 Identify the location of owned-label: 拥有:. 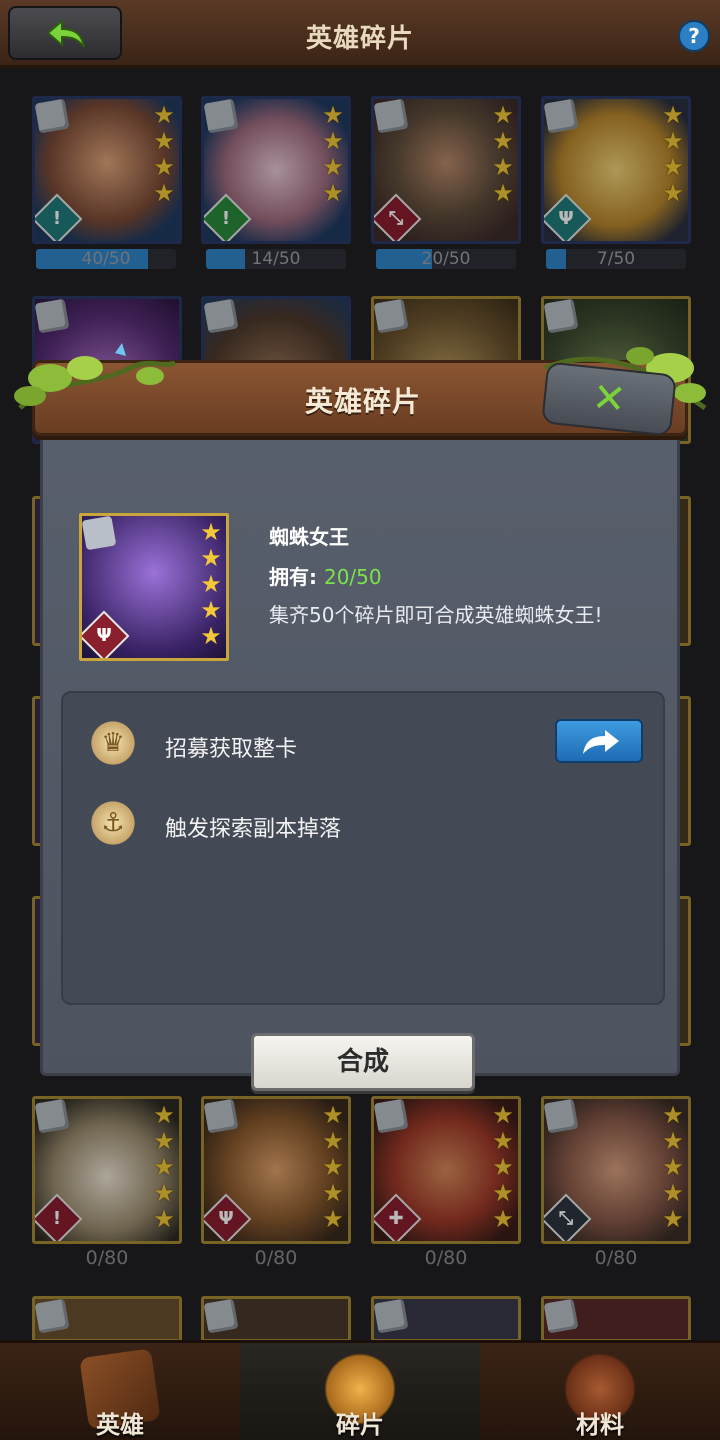
(296, 577).